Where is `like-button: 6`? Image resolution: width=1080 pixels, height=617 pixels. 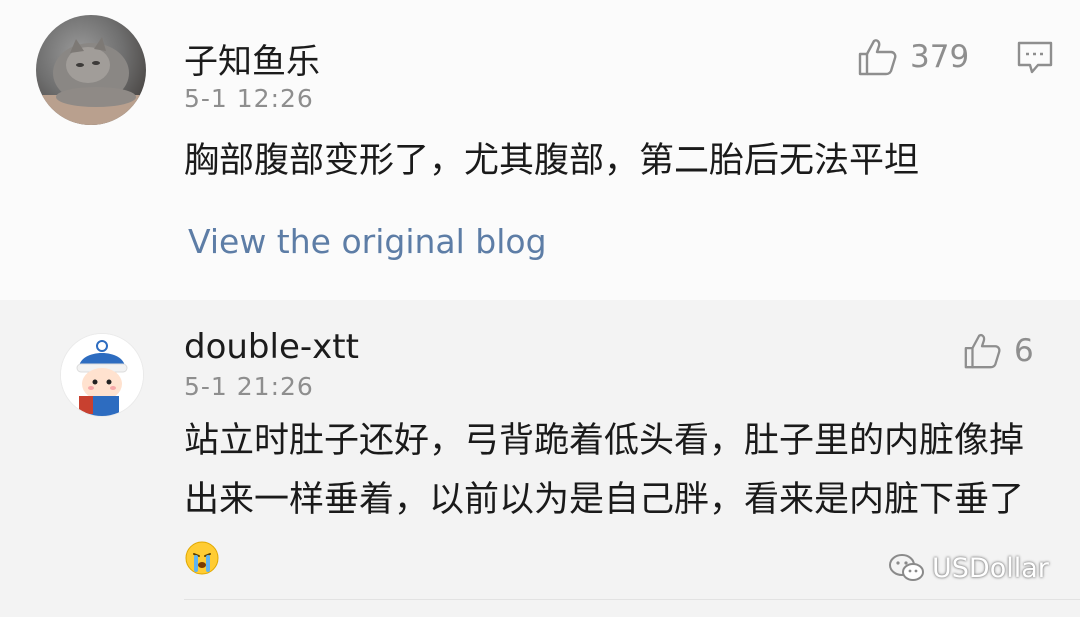
like-button: 6 is located at coordinates (998, 351).